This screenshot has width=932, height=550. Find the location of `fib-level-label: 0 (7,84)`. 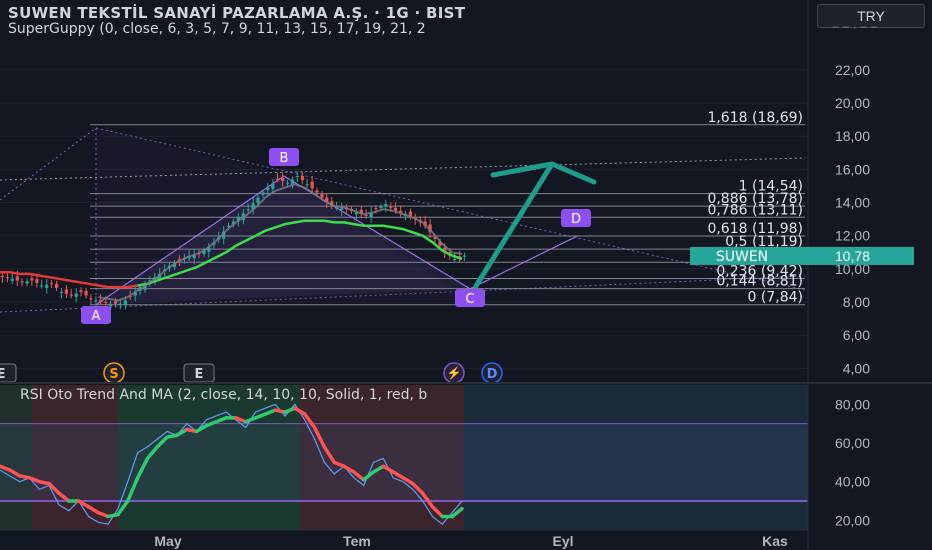

fib-level-label: 0 (7,84) is located at coordinates (775, 298).